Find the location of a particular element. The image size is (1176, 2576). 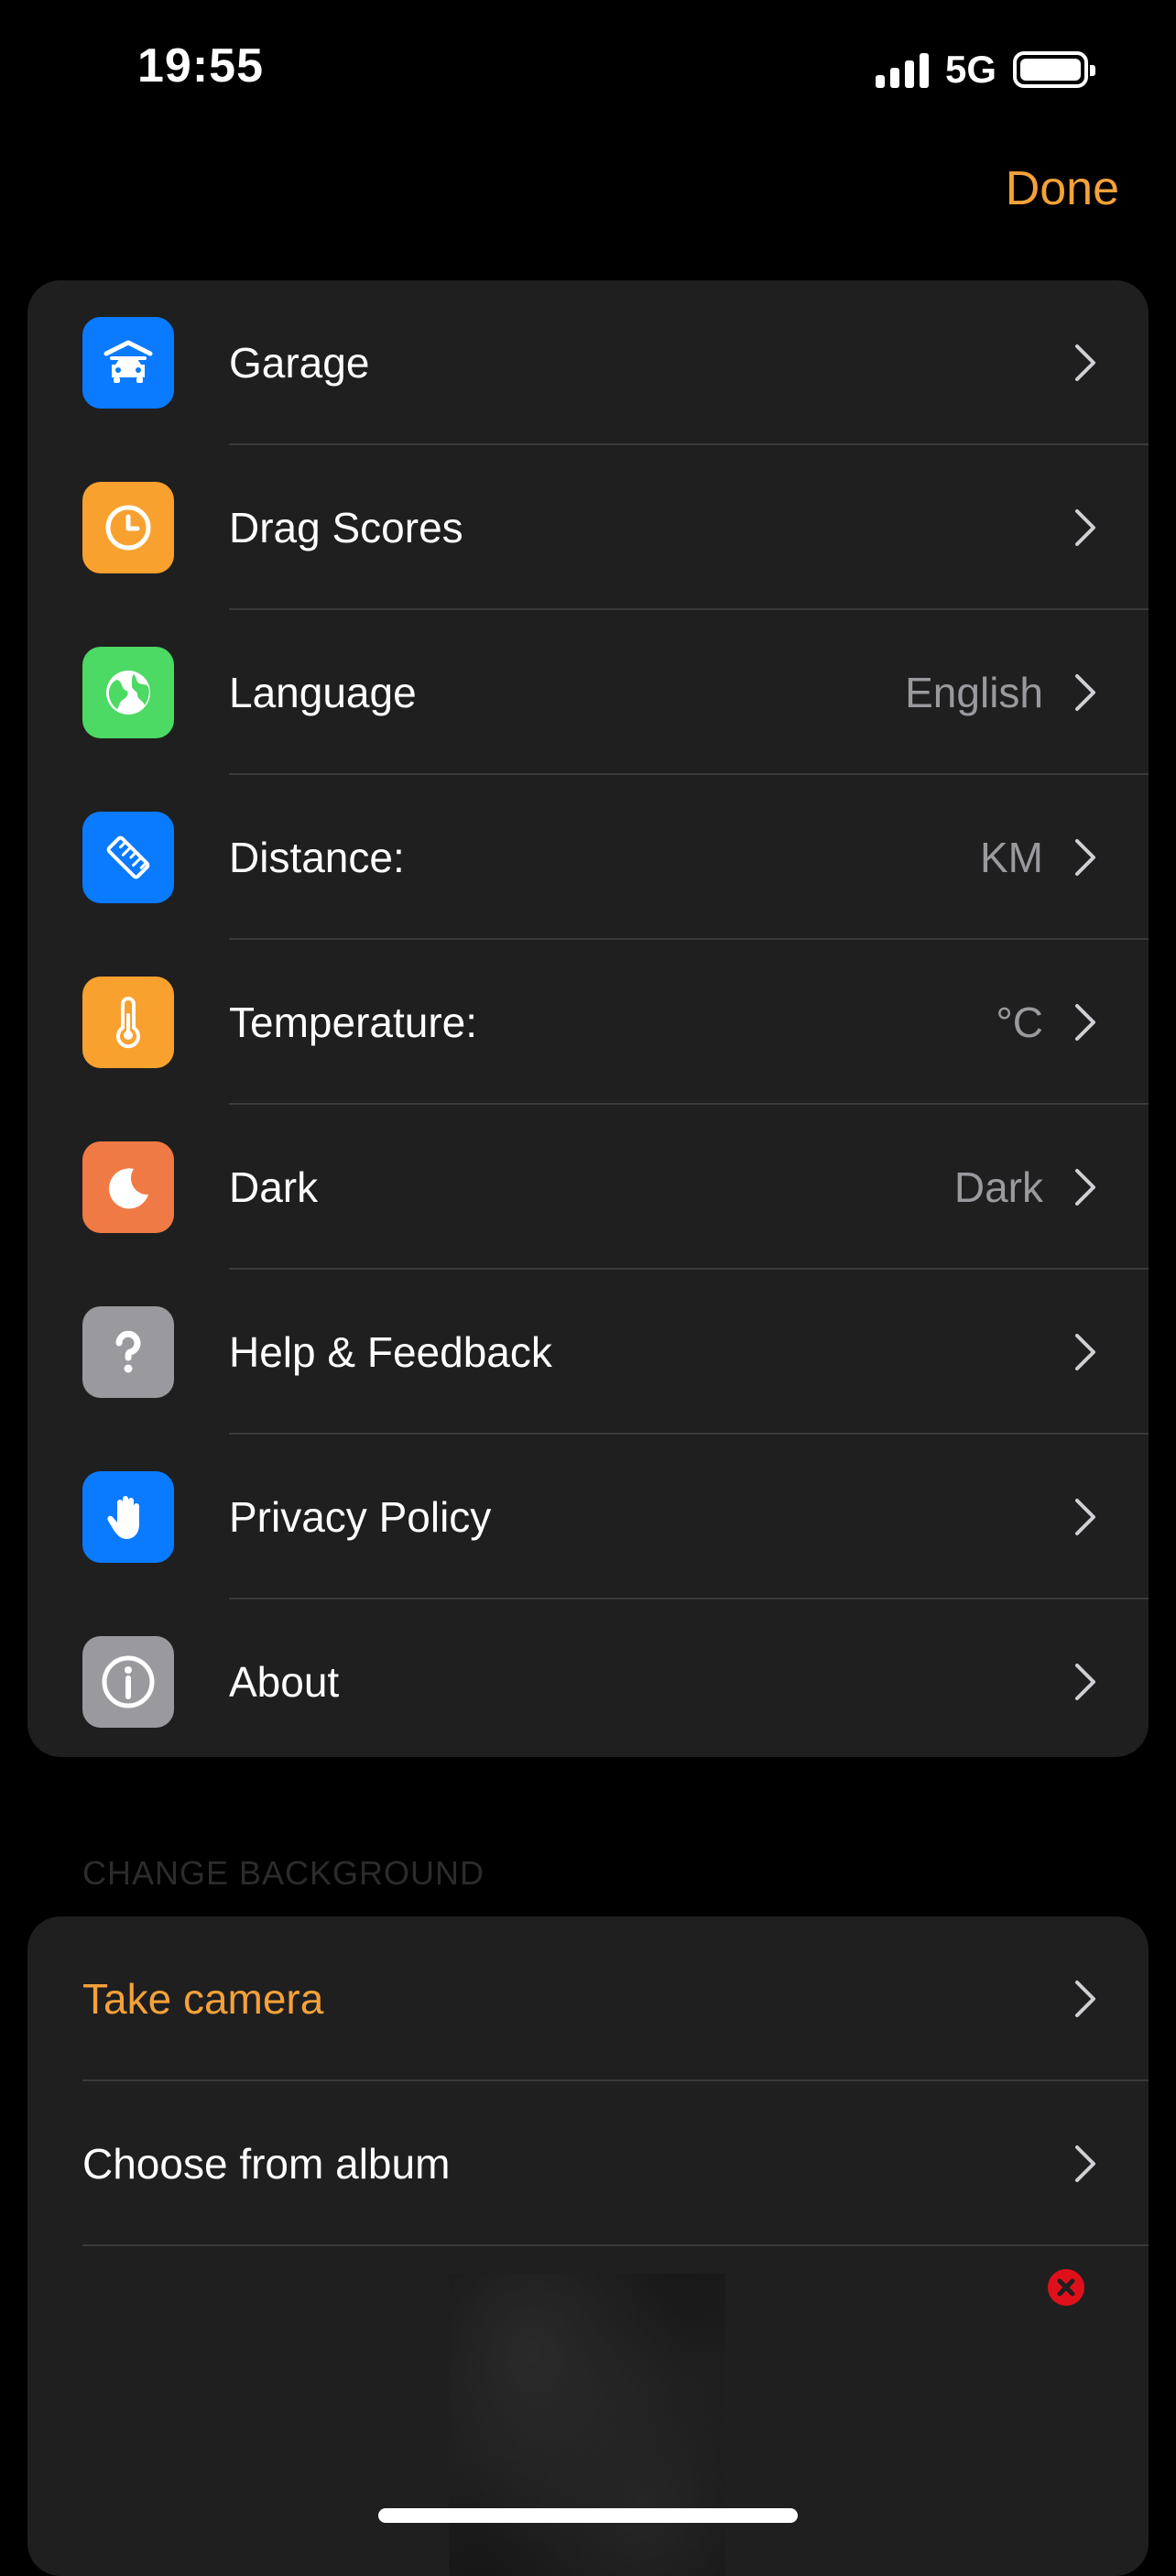

settings-row-label: Distance: is located at coordinates (317, 858).